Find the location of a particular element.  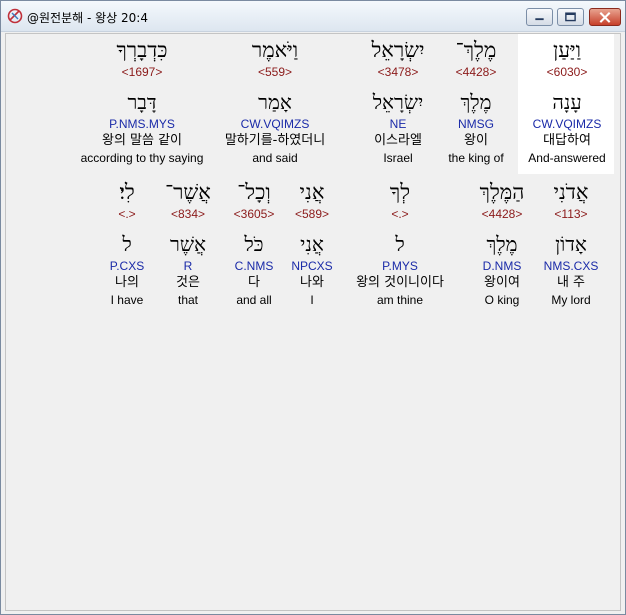

strong-number: <589> is located at coordinates (312, 214).